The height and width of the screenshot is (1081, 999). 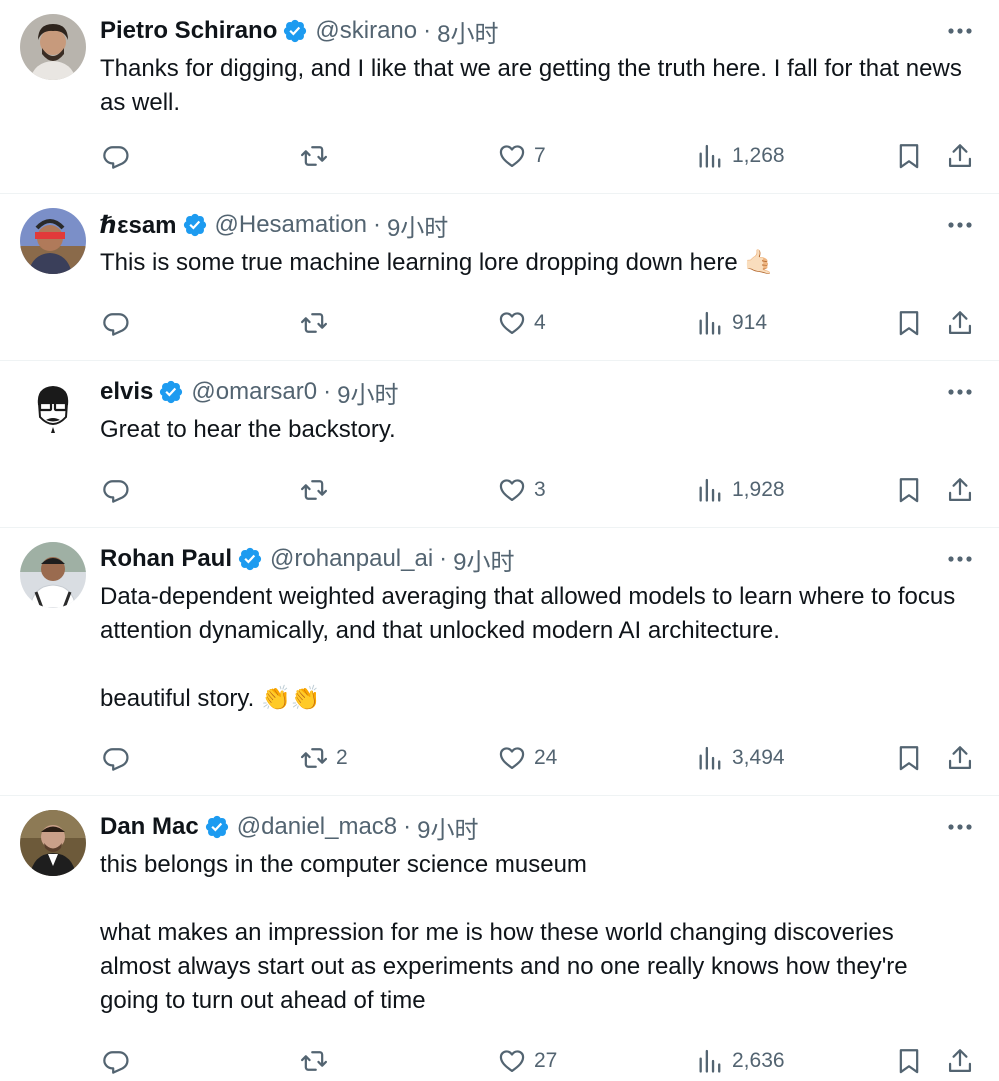 What do you see at coordinates (527, 1061) in the screenshot?
I see `like-button: 27` at bounding box center [527, 1061].